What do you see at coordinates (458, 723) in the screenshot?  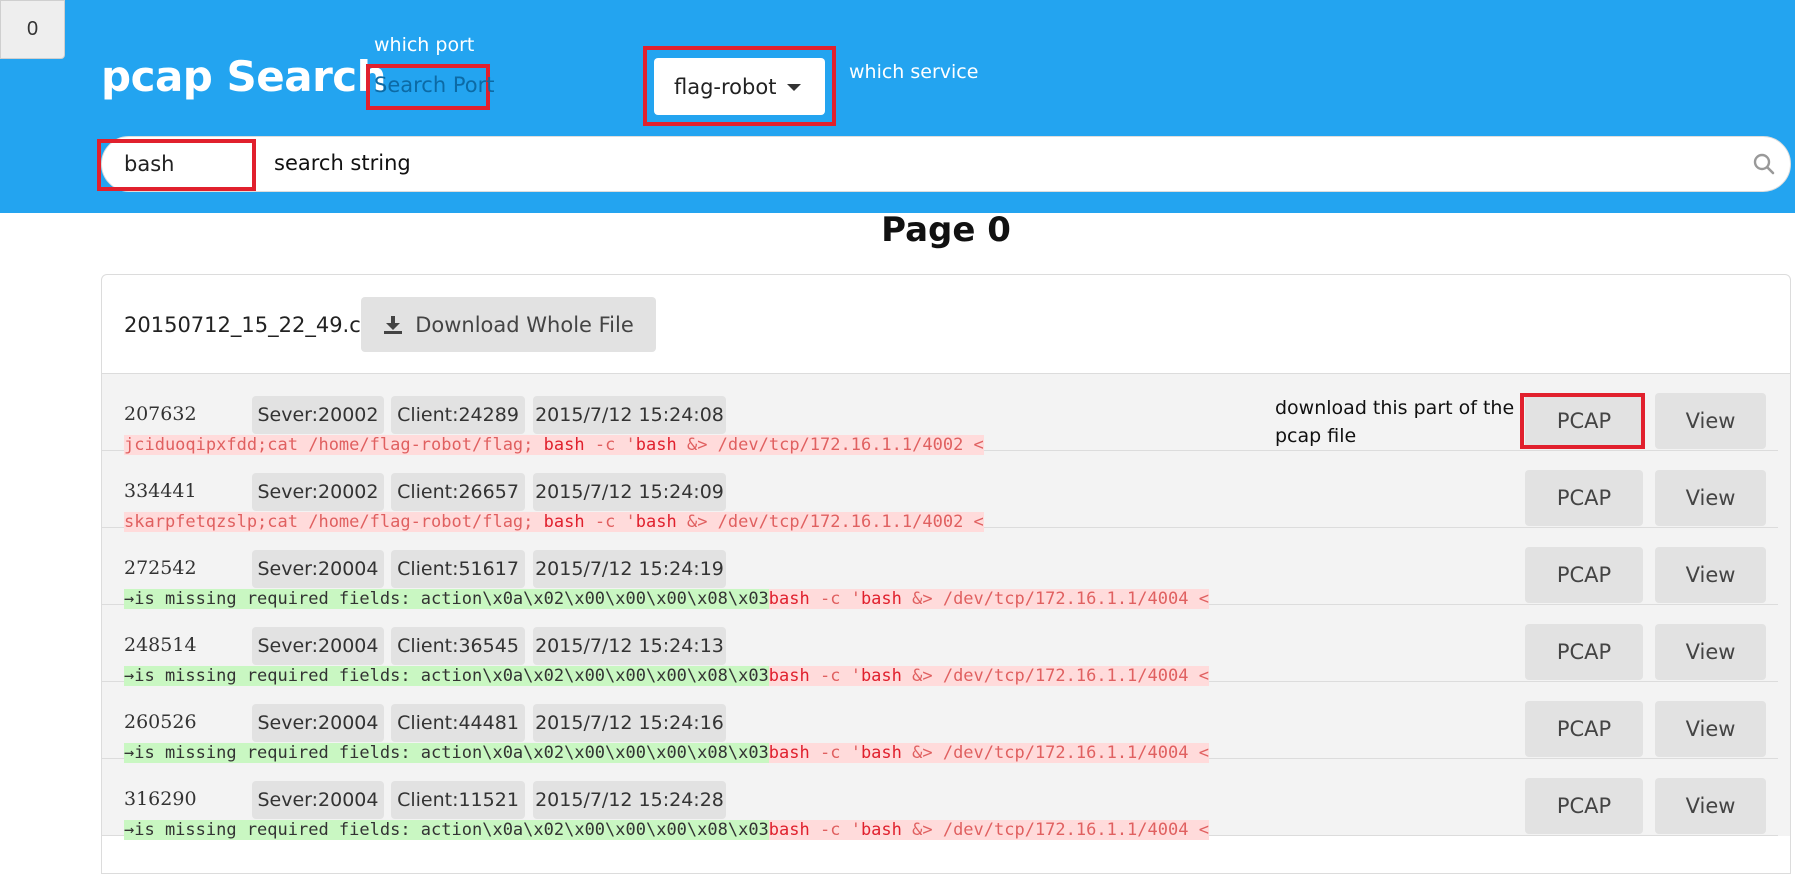 I see `client-port-tag: Client:44481` at bounding box center [458, 723].